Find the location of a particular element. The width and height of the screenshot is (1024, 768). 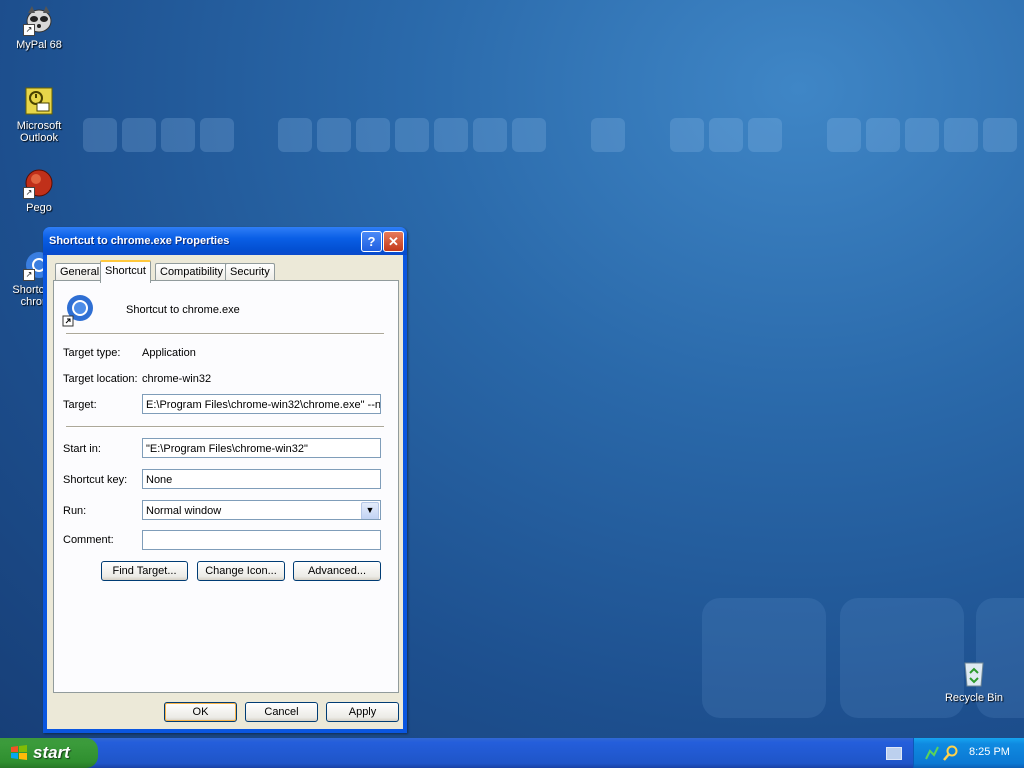

run-select: Normal window ▼ is located at coordinates (261, 510).